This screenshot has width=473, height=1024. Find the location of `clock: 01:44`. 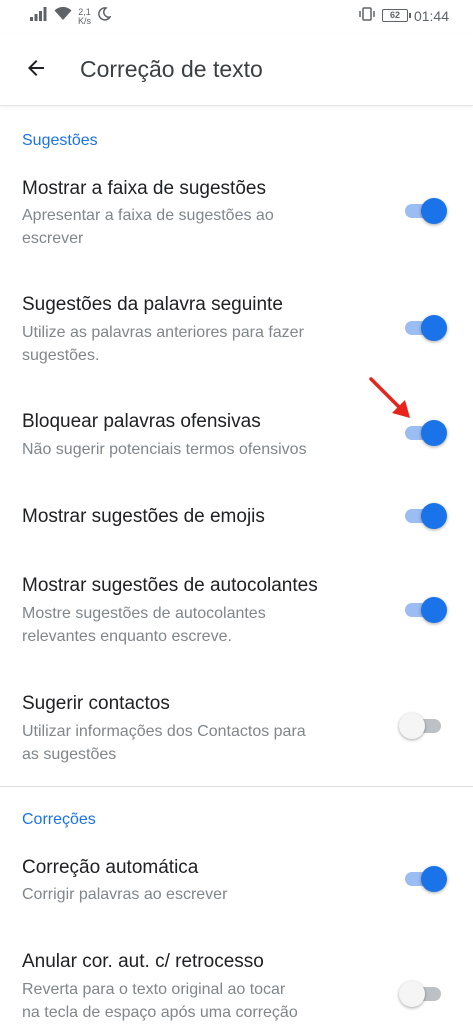

clock: 01:44 is located at coordinates (431, 15).